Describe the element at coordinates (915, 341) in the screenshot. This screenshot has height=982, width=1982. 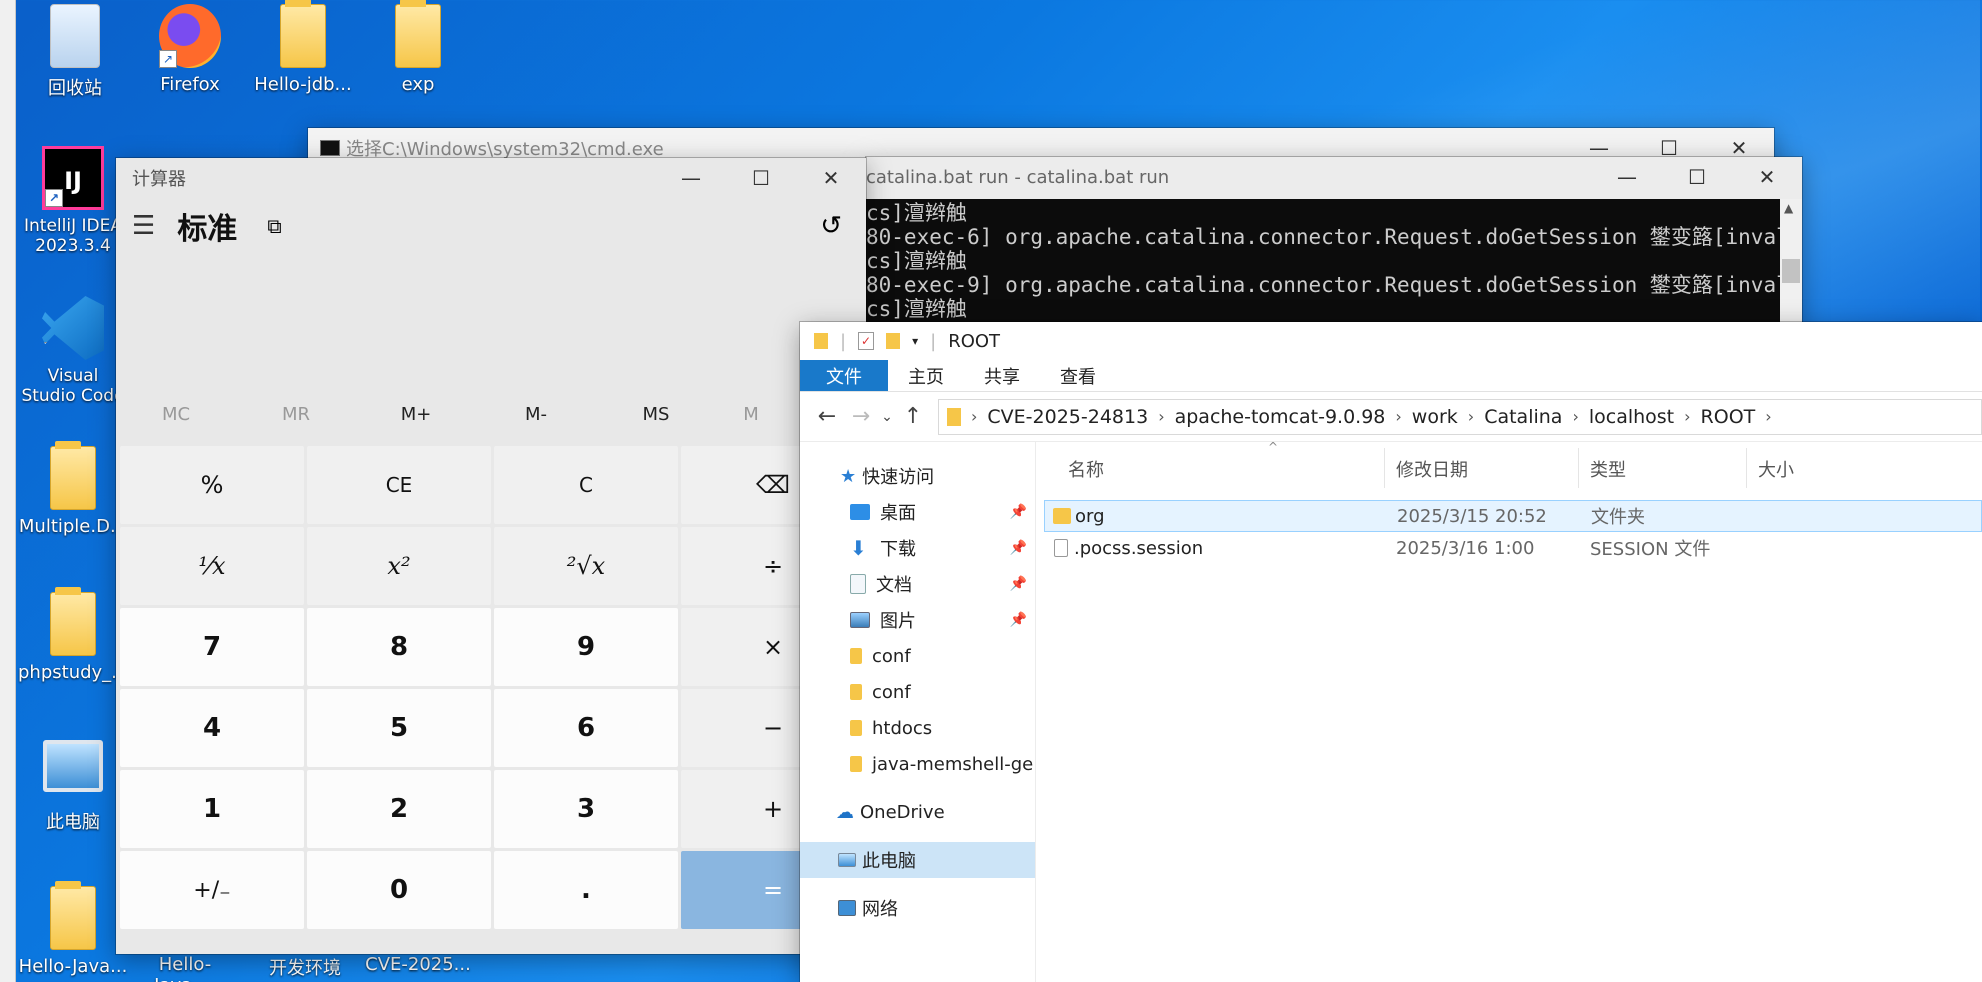
I see `customize-qat-icon: ▾` at that location.